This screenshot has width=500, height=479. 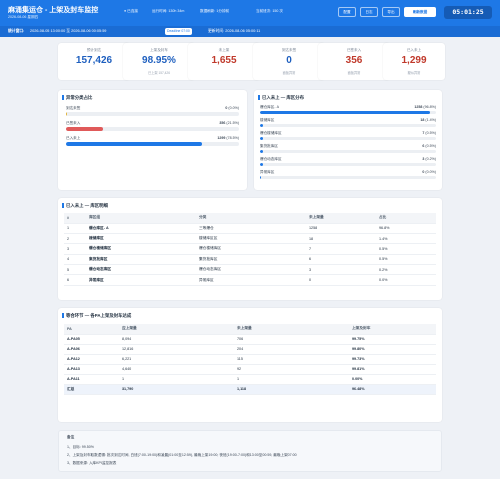 I want to click on table-header: PA 应上架量 未上架量 上架及封车, so click(x=250, y=329).